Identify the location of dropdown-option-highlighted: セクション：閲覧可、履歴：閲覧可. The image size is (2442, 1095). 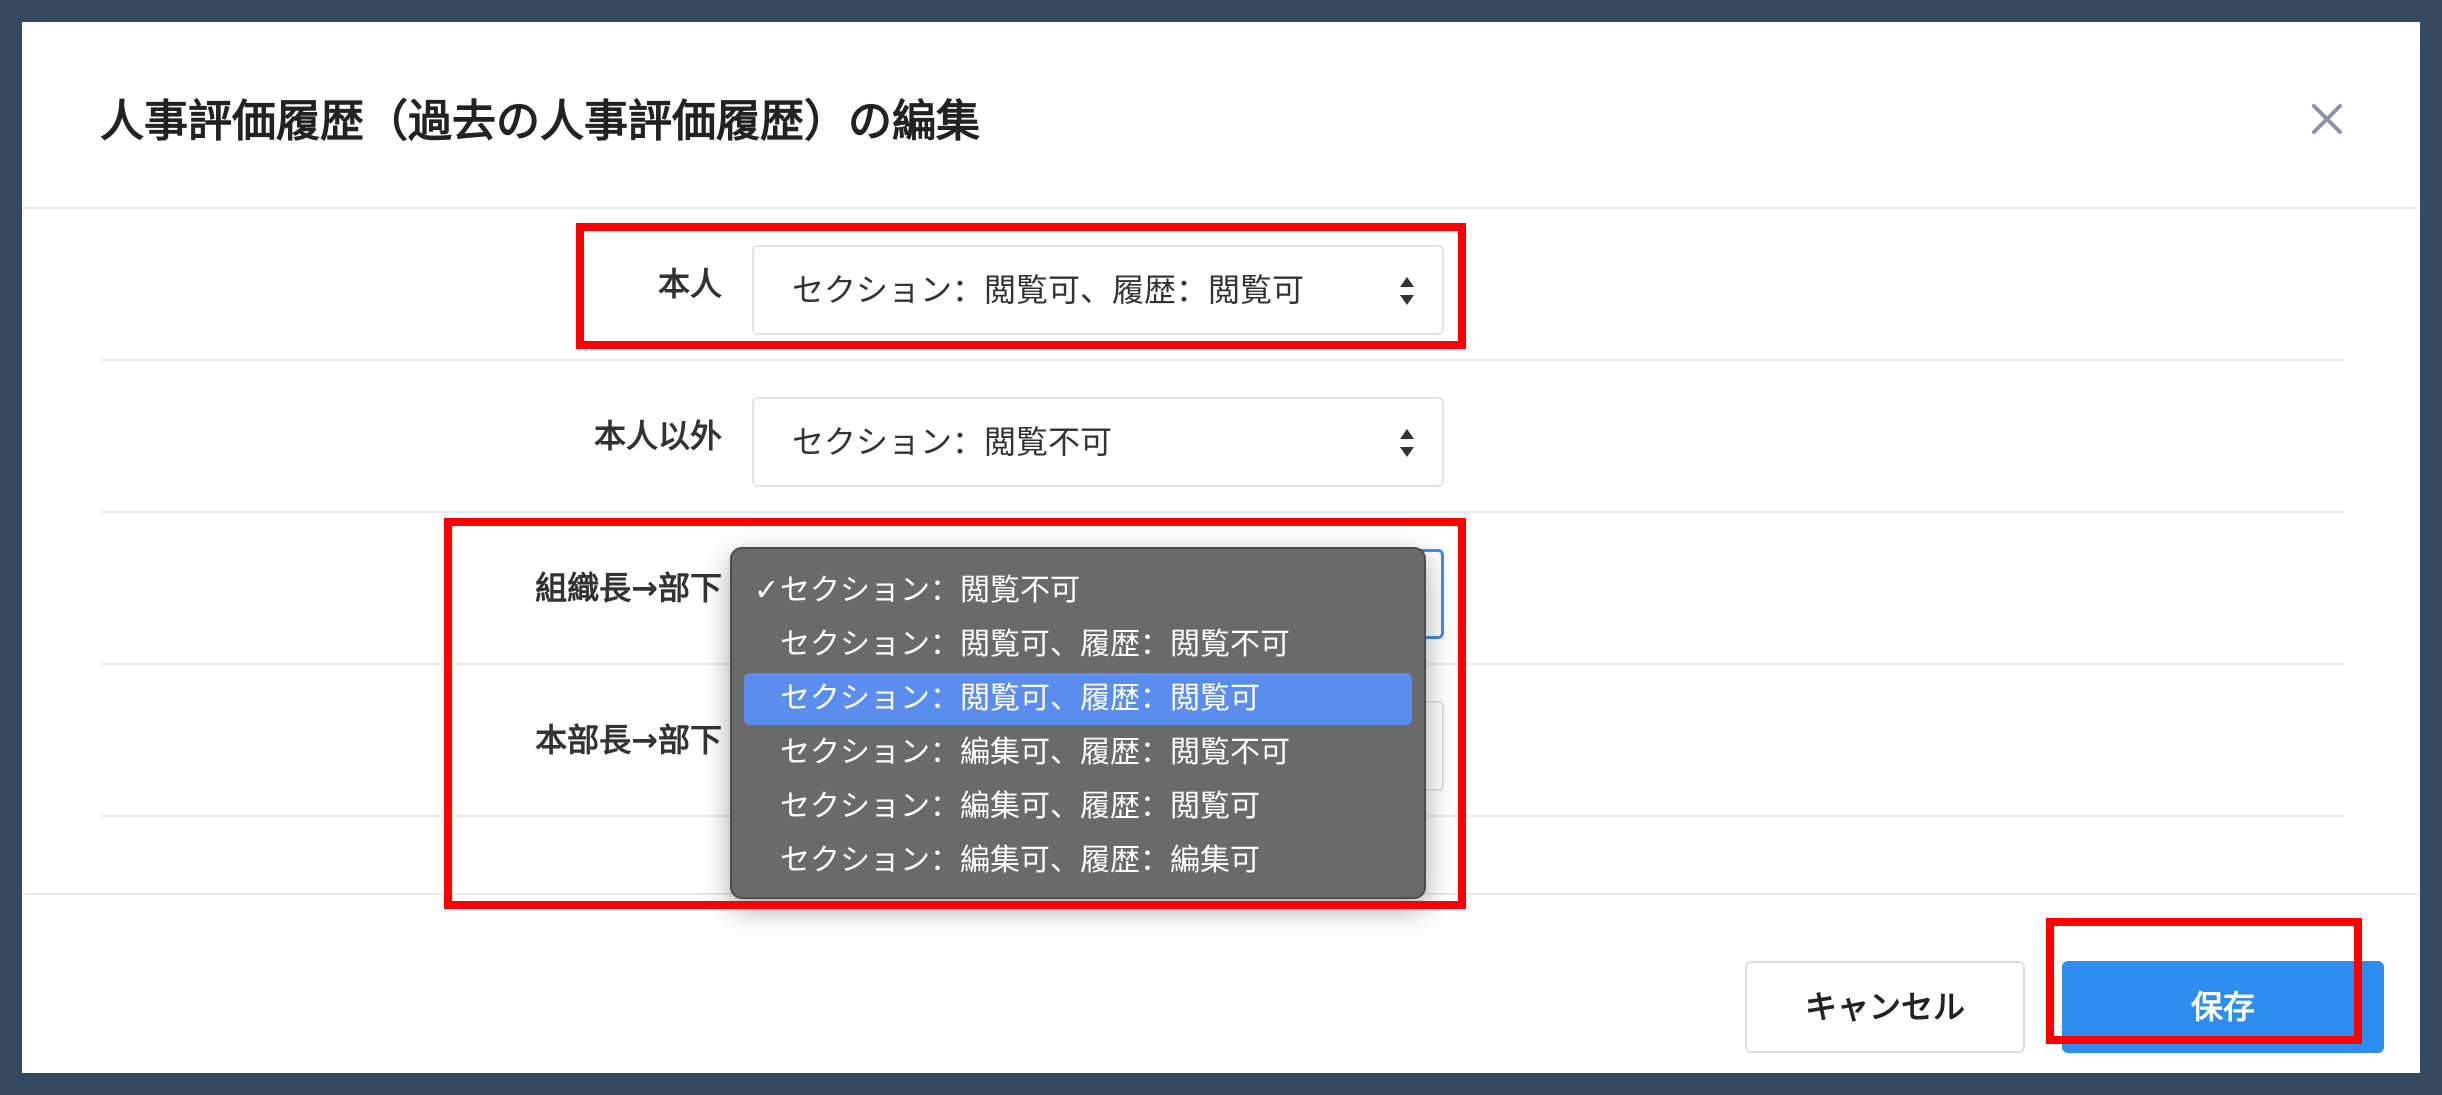
(1078, 699).